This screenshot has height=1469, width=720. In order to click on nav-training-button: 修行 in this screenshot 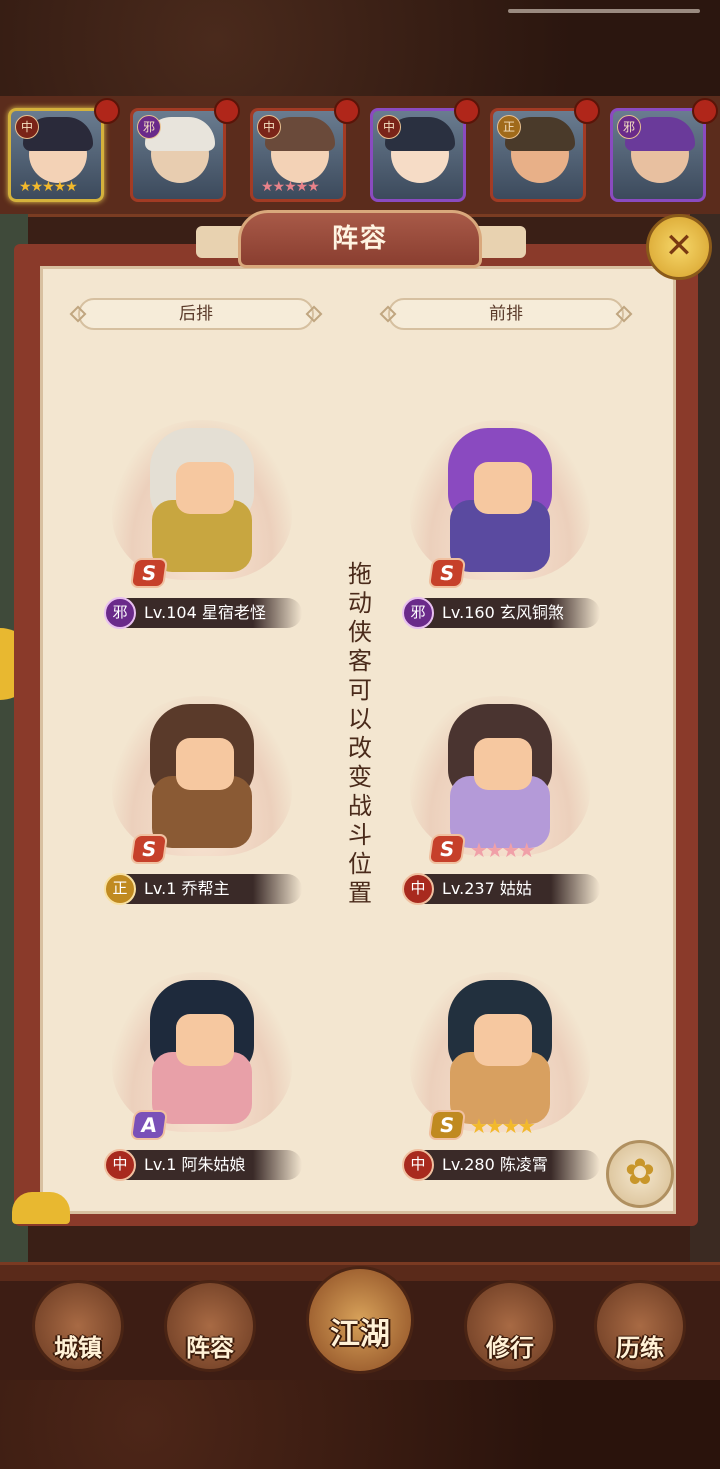, I will do `click(510, 1326)`.